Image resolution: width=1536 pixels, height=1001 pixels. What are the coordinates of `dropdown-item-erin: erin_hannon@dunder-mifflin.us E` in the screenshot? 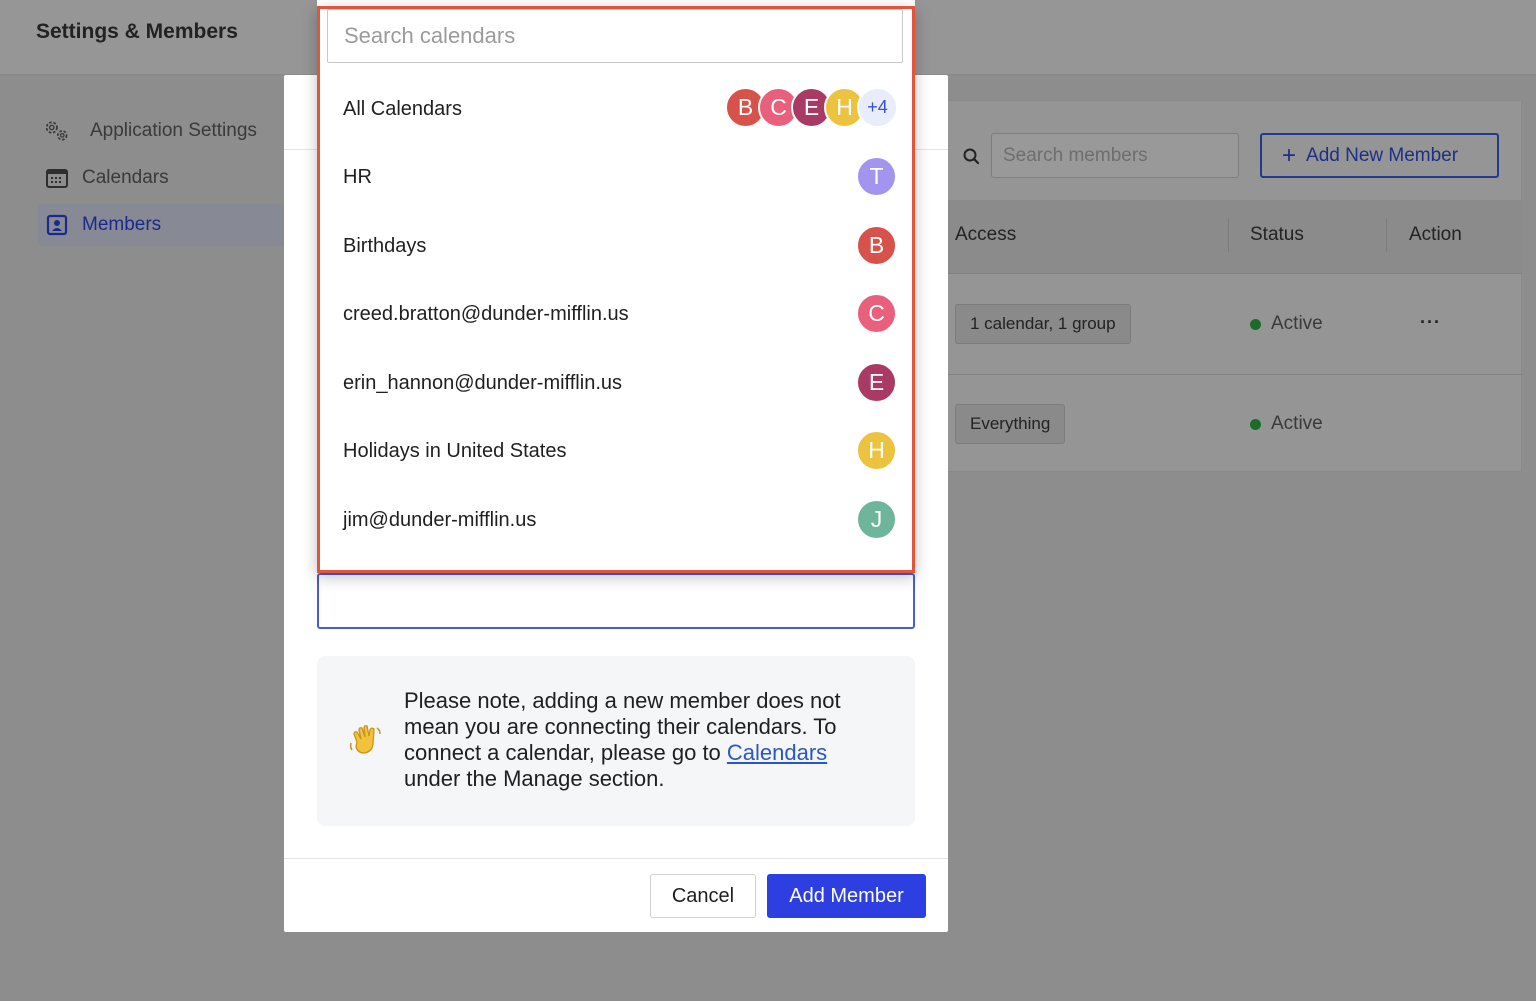 It's located at (616, 383).